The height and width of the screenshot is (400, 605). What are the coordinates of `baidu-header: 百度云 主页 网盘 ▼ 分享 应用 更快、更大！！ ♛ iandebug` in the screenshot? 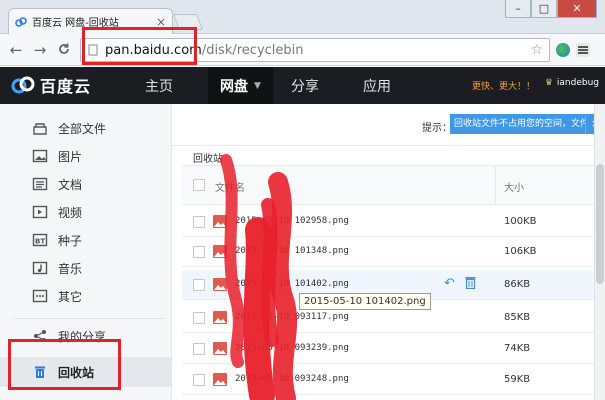 It's located at (302, 85).